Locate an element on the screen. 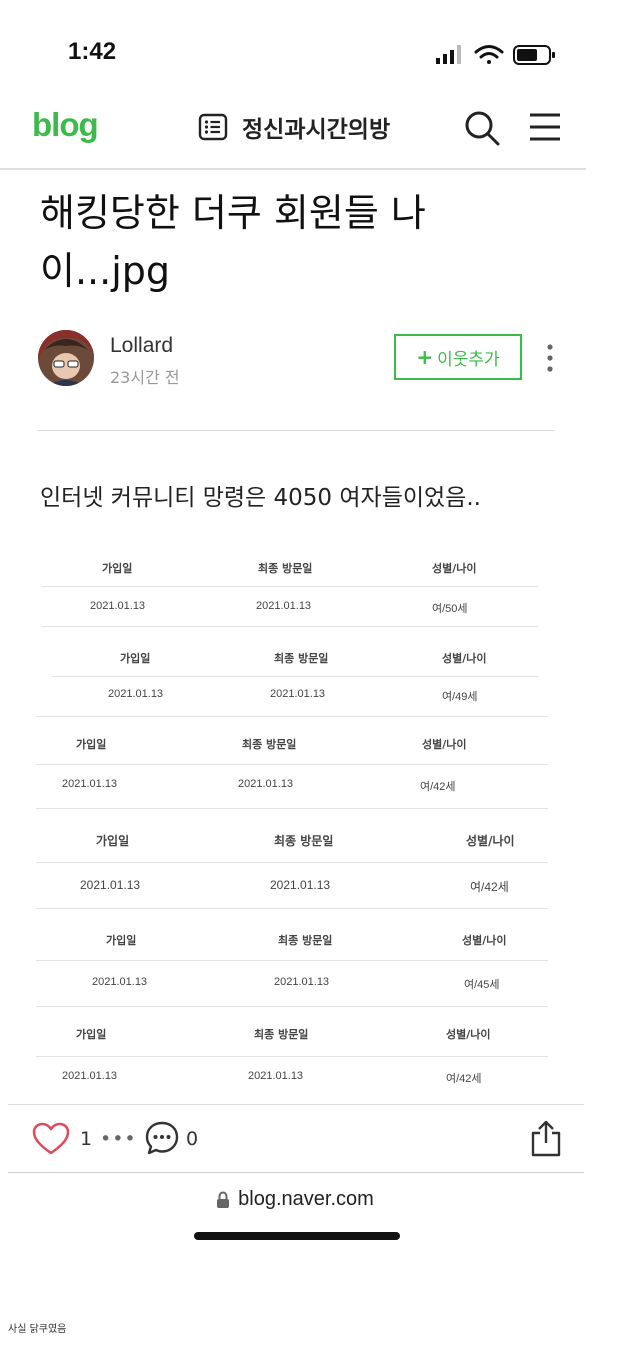 The height and width of the screenshot is (1347, 640). blog-logo: blog is located at coordinates (65, 125).